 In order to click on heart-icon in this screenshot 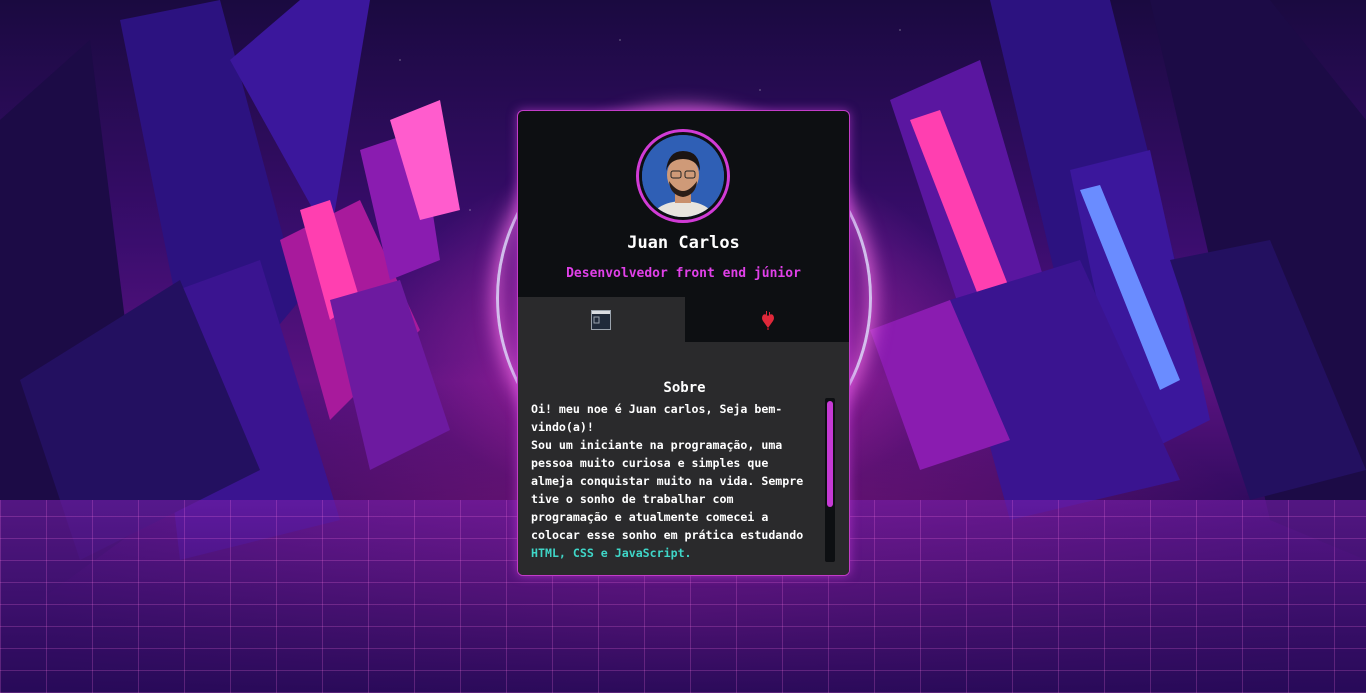, I will do `click(767, 320)`.